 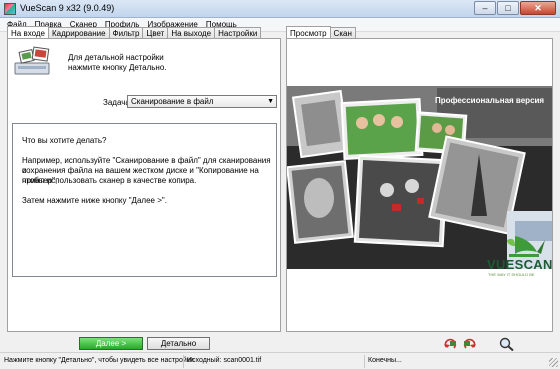 I want to click on zoom-icon, so click(x=507, y=344).